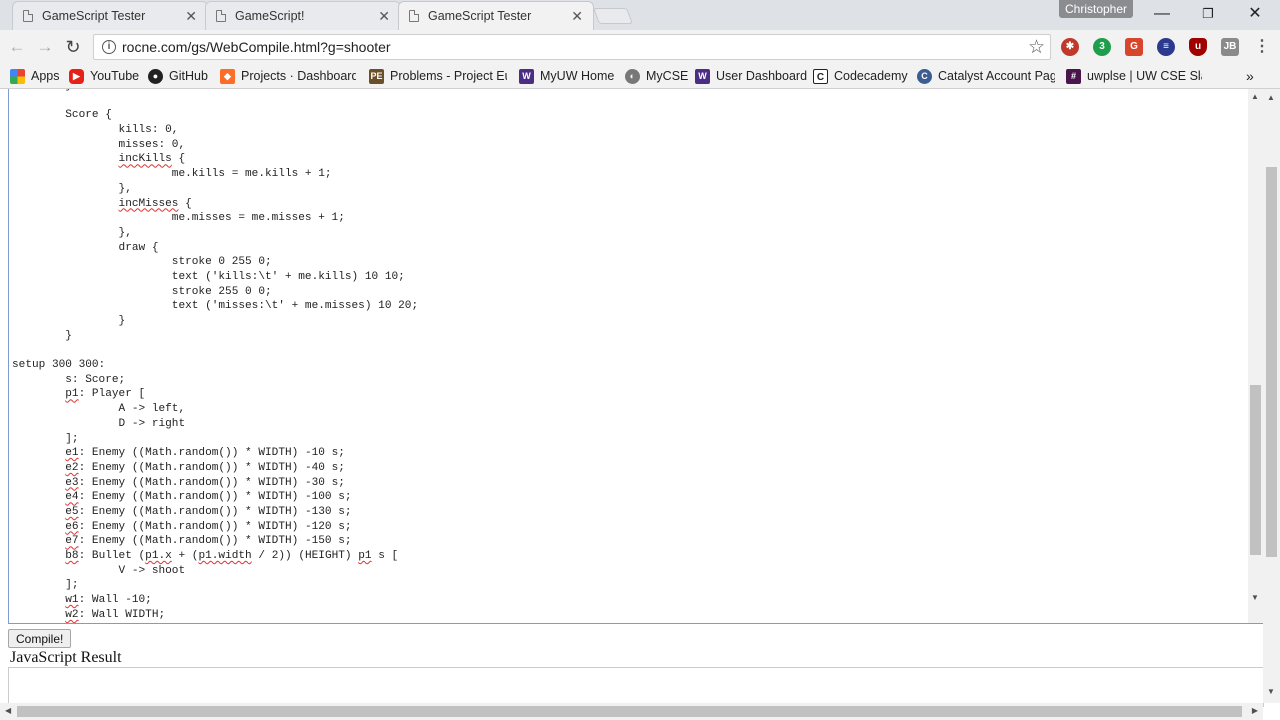  Describe the element at coordinates (108, 600) in the screenshot. I see `code-line: w1: Wall -10;` at that location.